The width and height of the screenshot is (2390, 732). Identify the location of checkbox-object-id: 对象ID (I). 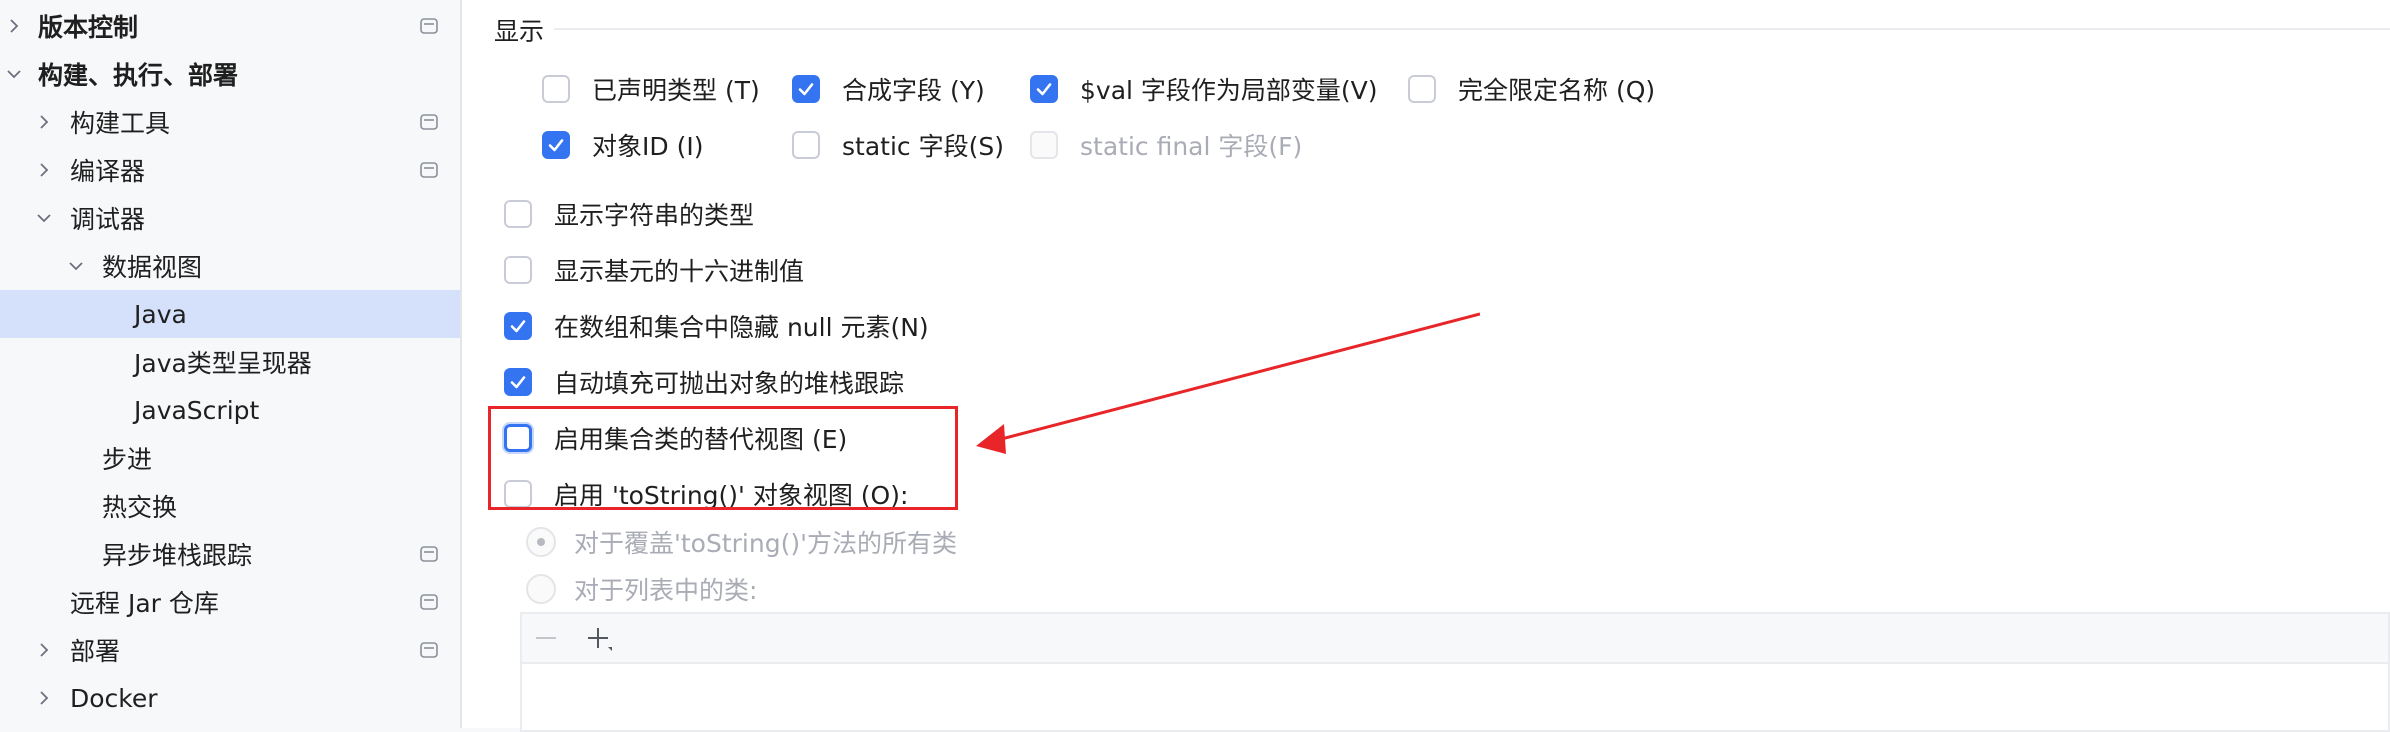
(622, 145).